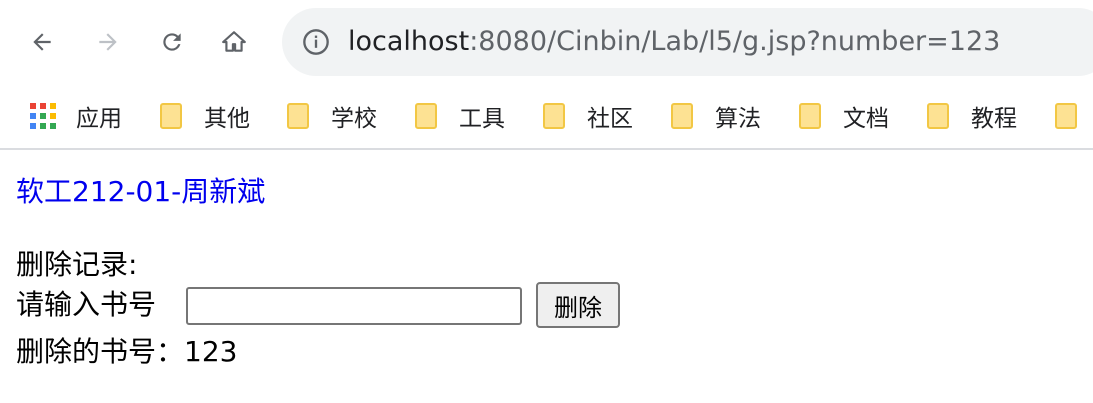 This screenshot has height=403, width=1093. What do you see at coordinates (86, 304) in the screenshot?
I see `book-number-label: 请输入书号` at bounding box center [86, 304].